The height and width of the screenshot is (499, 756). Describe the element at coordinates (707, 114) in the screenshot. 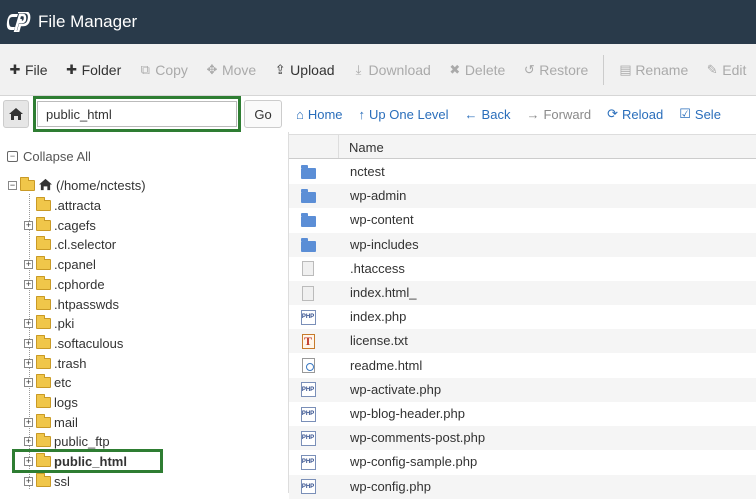

I see `nav-sele-label: Sele` at that location.